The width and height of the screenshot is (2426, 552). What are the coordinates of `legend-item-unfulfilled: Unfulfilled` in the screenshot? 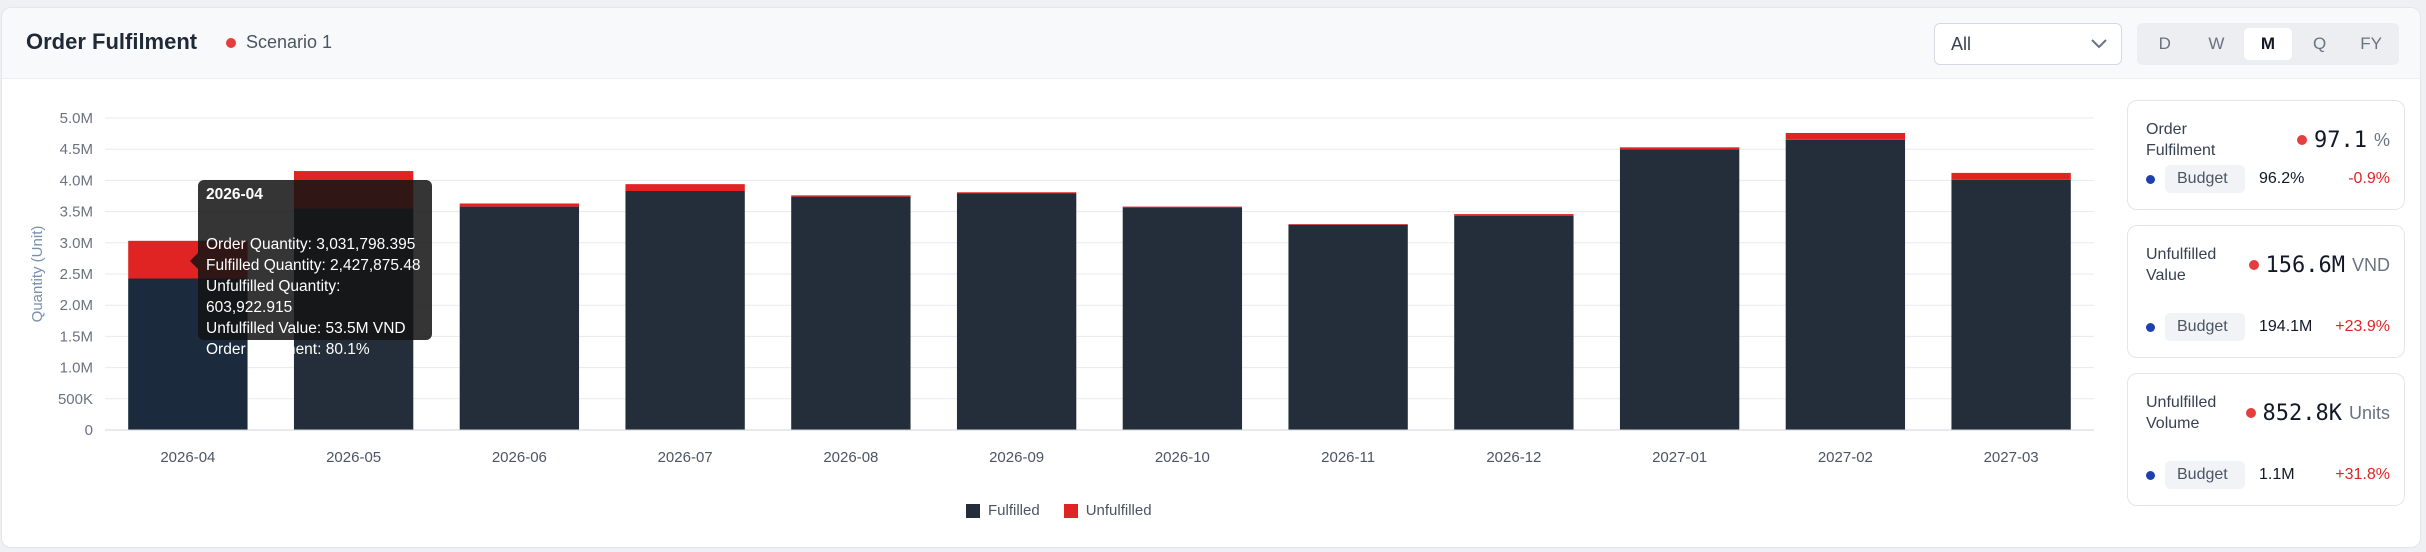 It's located at (1107, 510).